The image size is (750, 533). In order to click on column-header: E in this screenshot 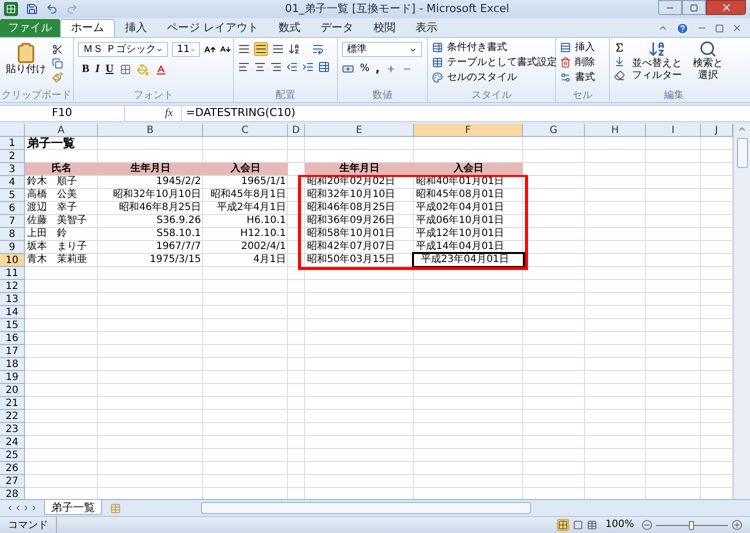, I will do `click(359, 130)`.